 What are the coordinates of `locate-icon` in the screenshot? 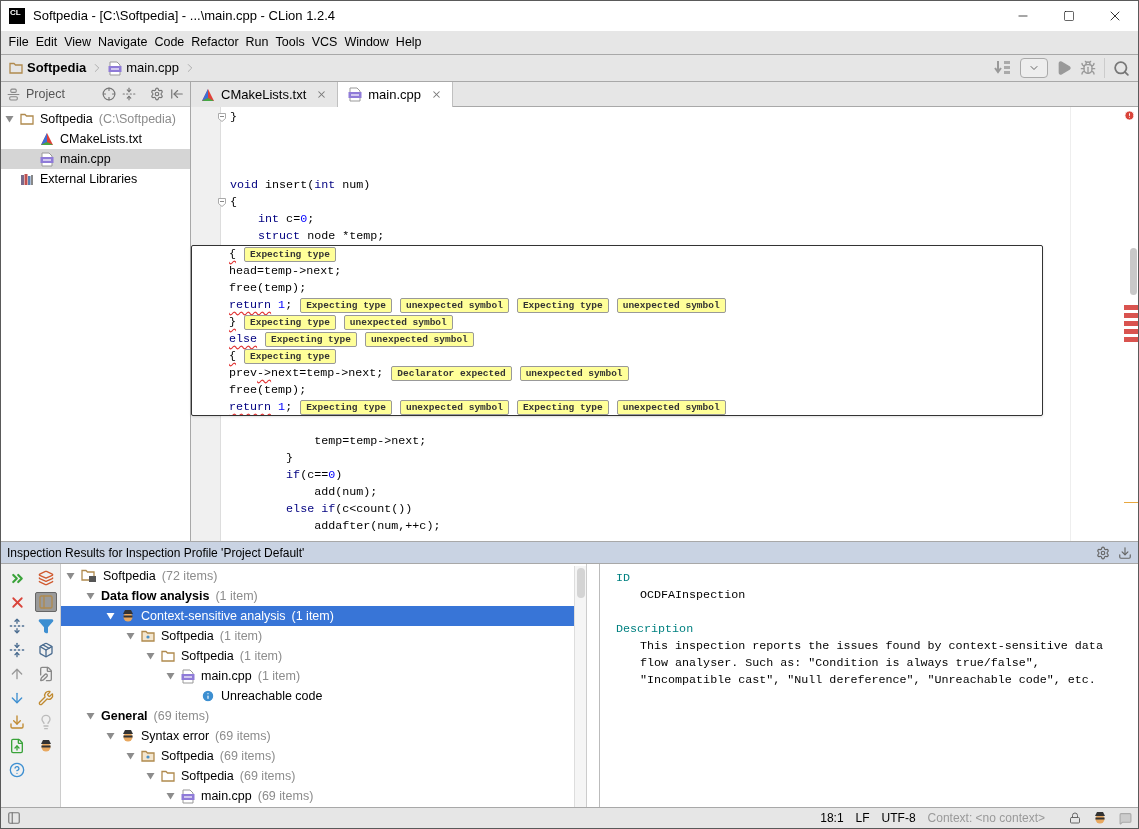 It's located at (109, 94).